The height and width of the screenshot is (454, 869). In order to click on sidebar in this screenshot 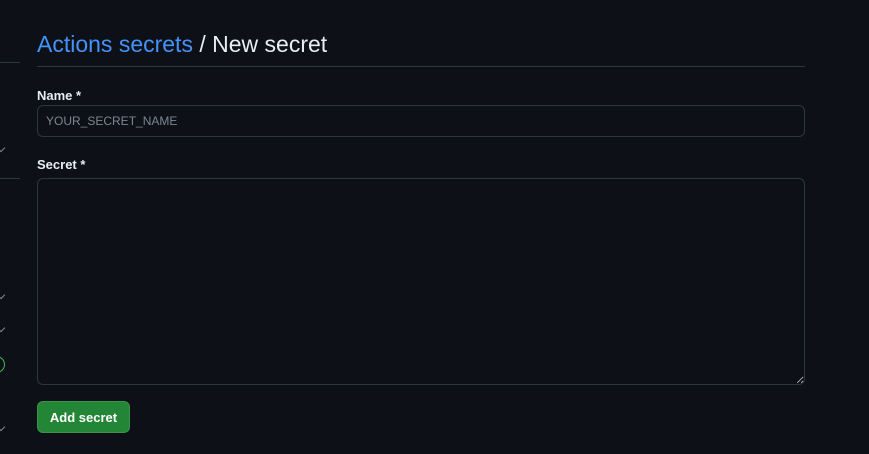, I will do `click(11, 227)`.